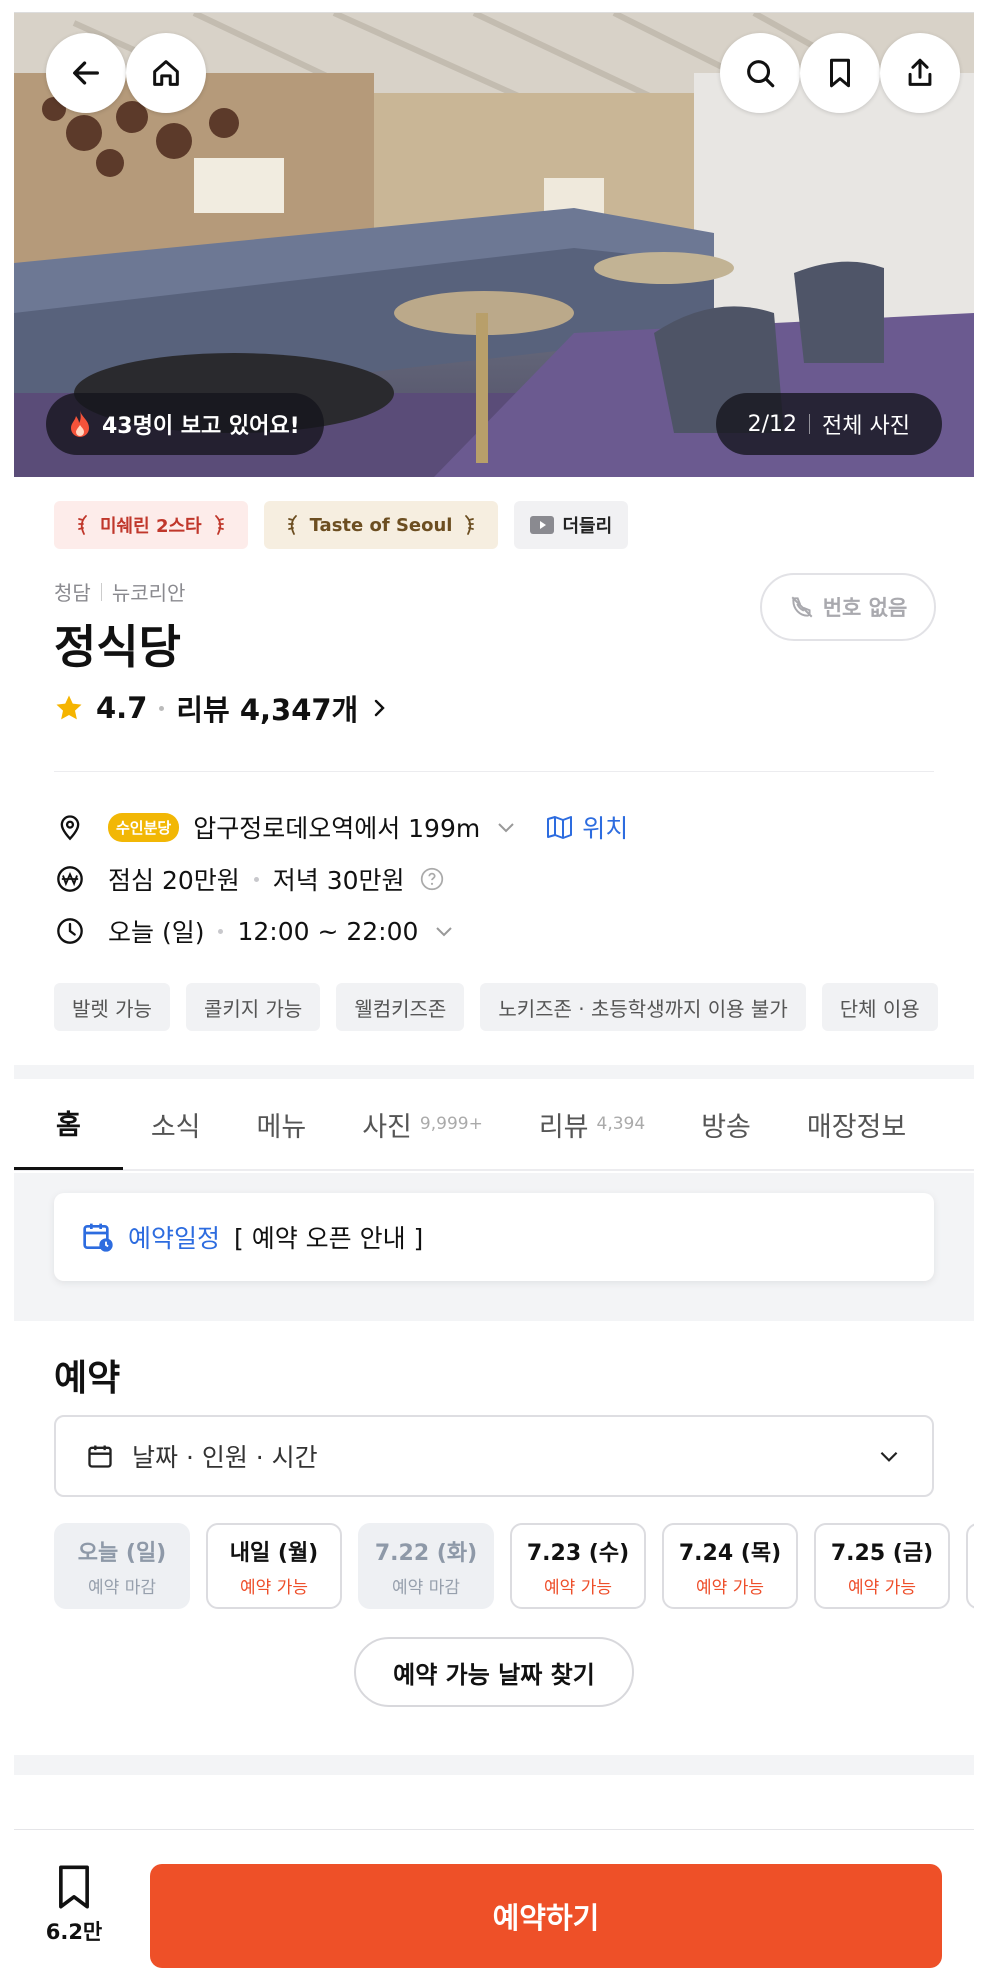 Image resolution: width=990 pixels, height=1974 pixels. I want to click on save-count: 6.2만, so click(74, 1932).